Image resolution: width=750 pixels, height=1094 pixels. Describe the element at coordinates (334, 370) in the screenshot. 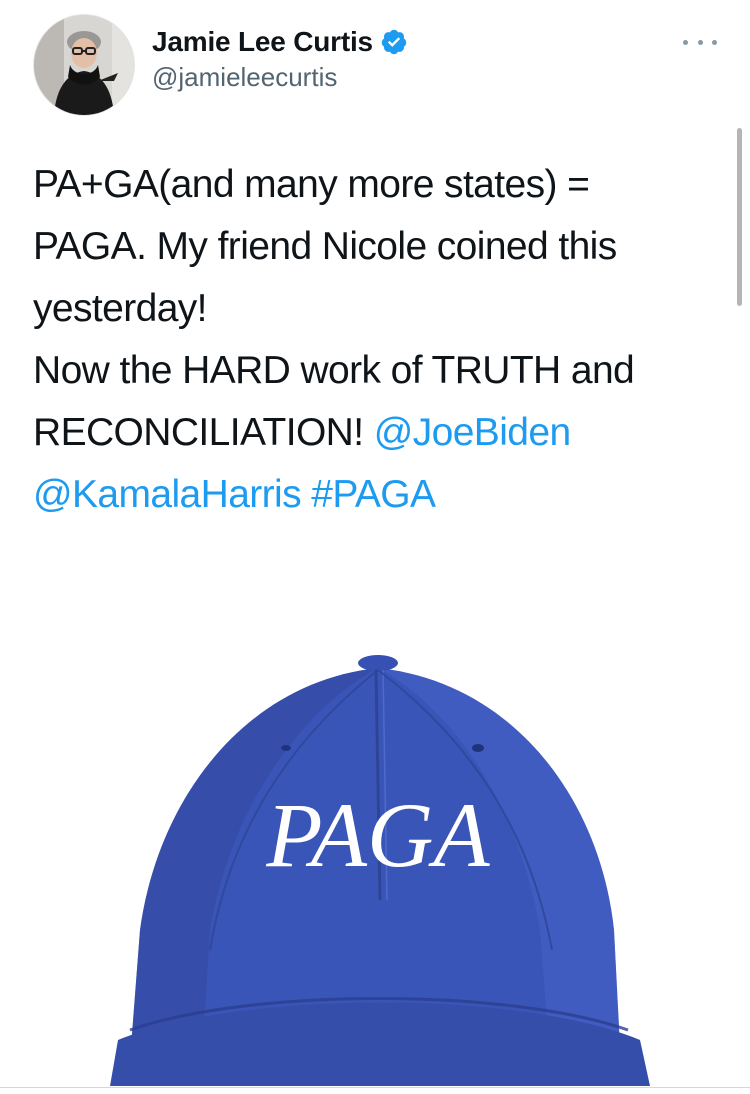

I see `tweet-text-segment: Now the HARD work of TRUTH and` at that location.